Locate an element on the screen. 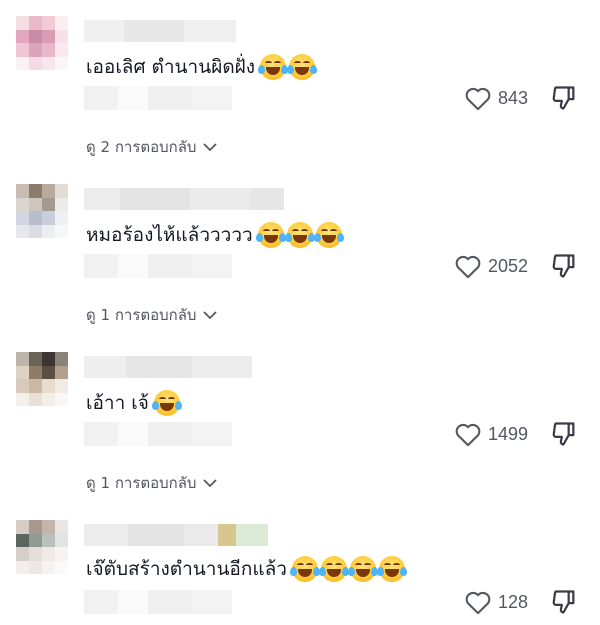  like-count: 843 is located at coordinates (512, 97).